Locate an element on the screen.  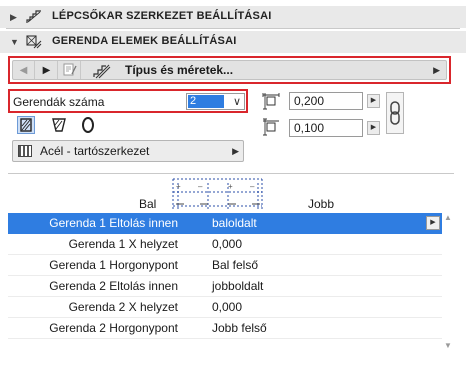
row-property-name: Gerenda 2 Horgonypont is located at coordinates (113, 328).